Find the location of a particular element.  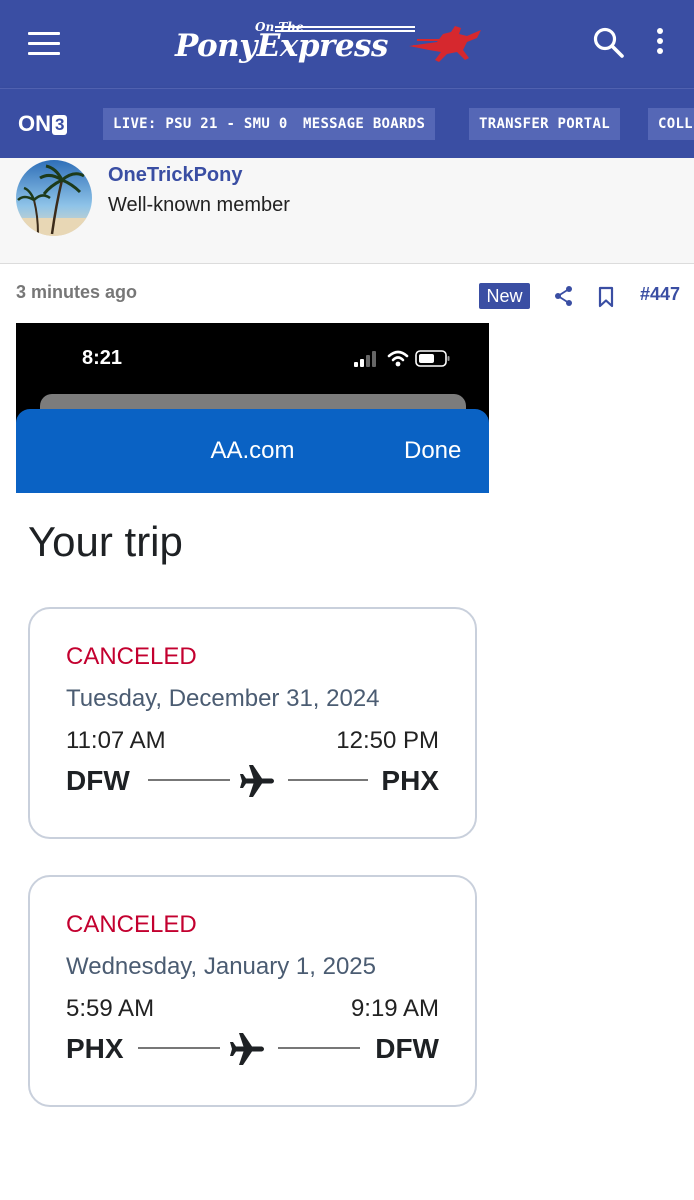

arrival-time: 12:50 PM is located at coordinates (387, 740).